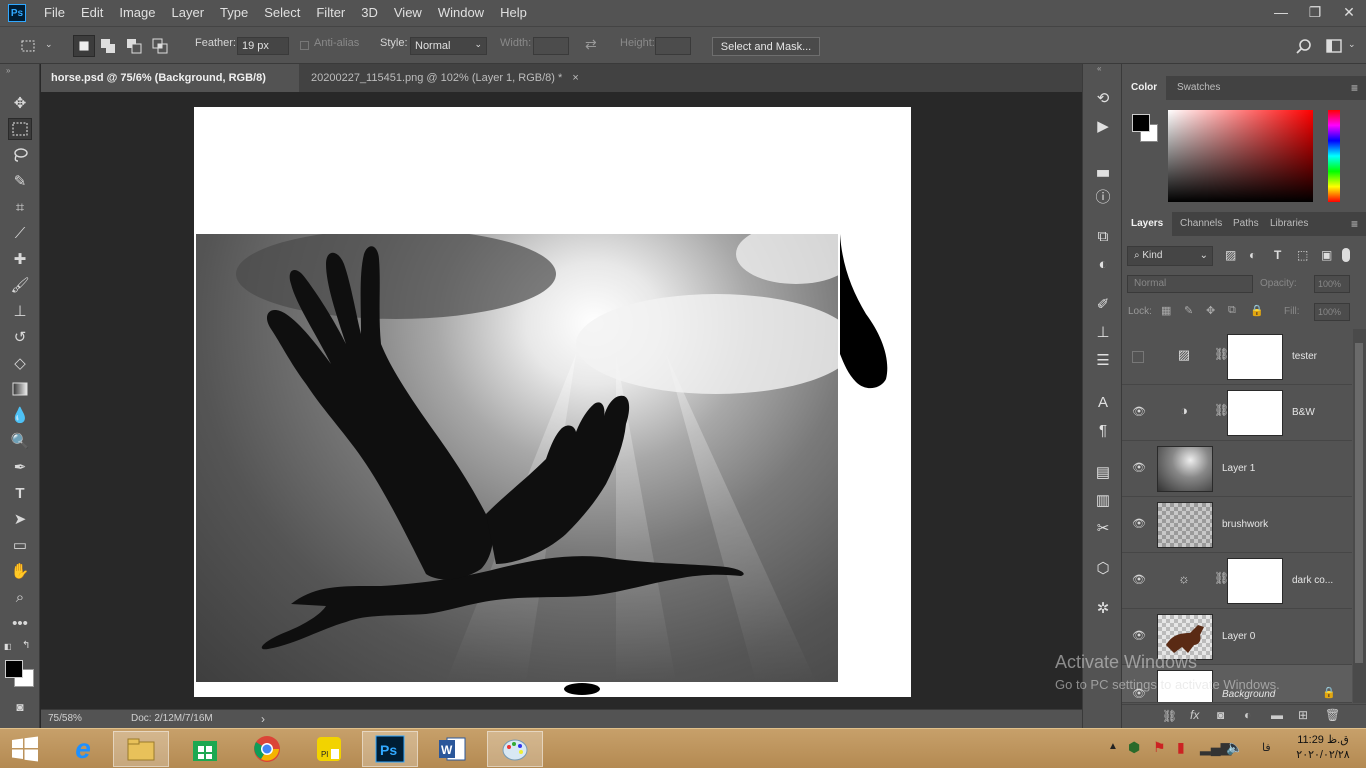 The width and height of the screenshot is (1366, 768). I want to click on brush-tool-icon: 🖌, so click(20, 285).